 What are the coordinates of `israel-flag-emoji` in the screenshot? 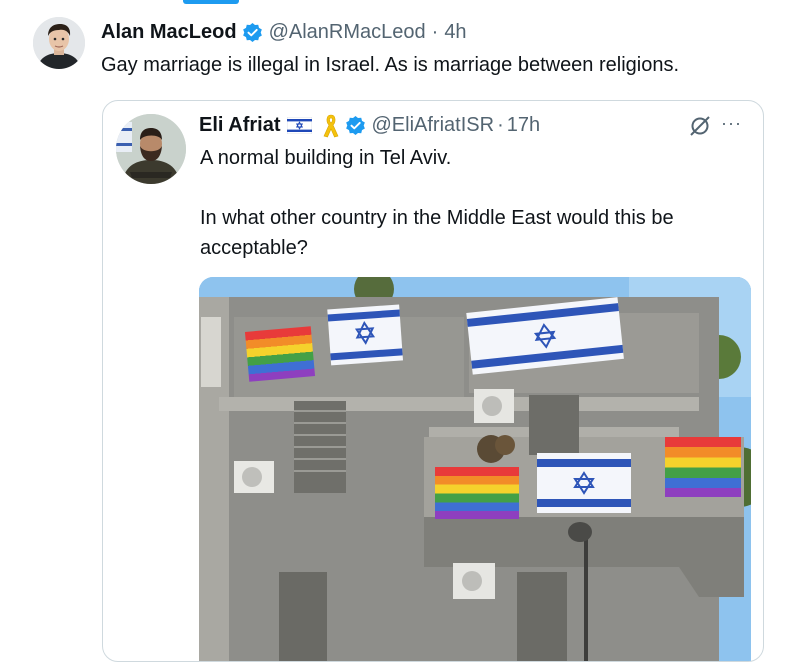 It's located at (299, 125).